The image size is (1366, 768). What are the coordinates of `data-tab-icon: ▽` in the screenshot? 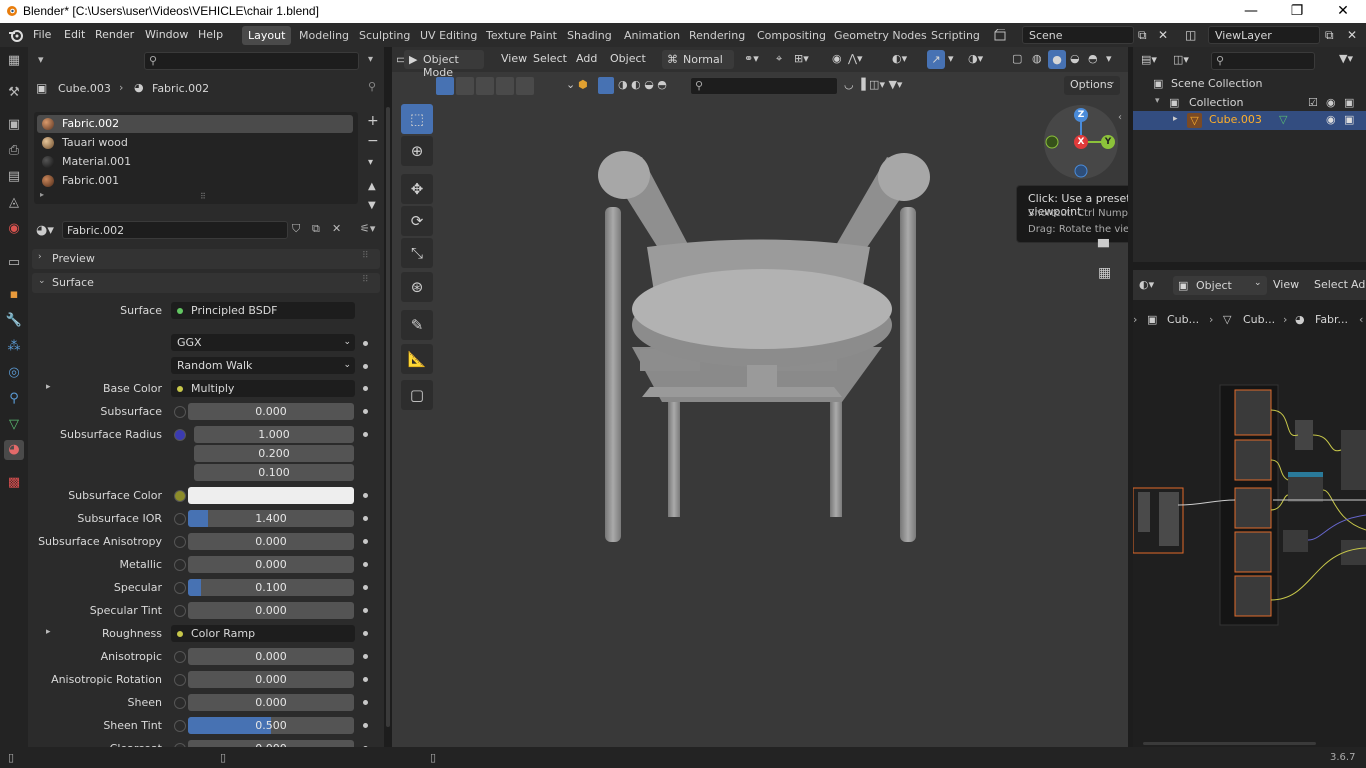 It's located at (14, 425).